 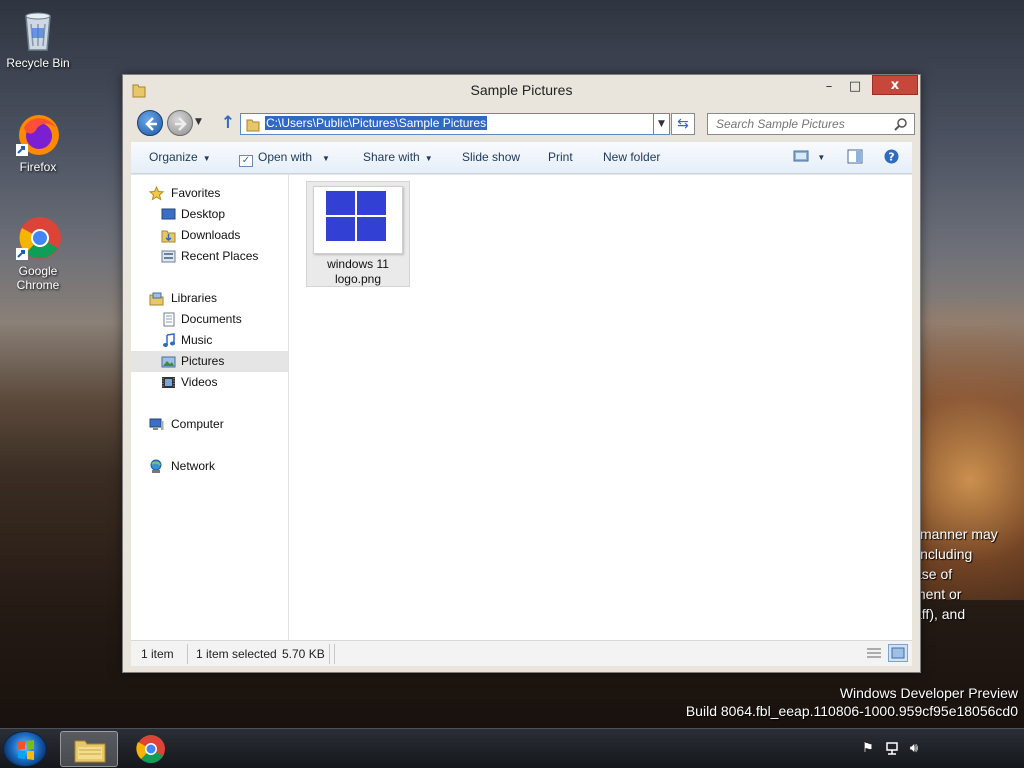 What do you see at coordinates (855, 87) in the screenshot?
I see `maximize-button: □` at bounding box center [855, 87].